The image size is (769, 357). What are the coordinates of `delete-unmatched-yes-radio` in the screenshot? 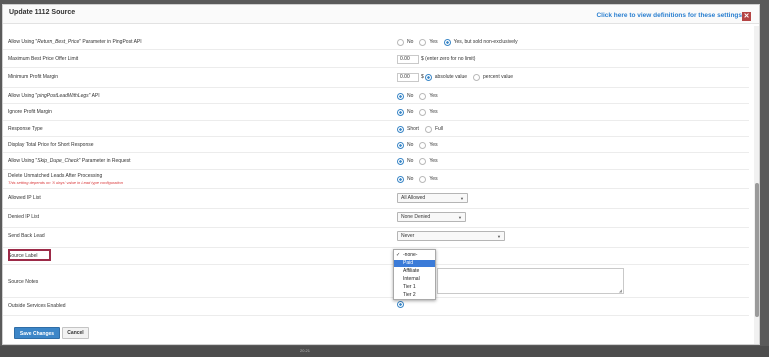 It's located at (423, 179).